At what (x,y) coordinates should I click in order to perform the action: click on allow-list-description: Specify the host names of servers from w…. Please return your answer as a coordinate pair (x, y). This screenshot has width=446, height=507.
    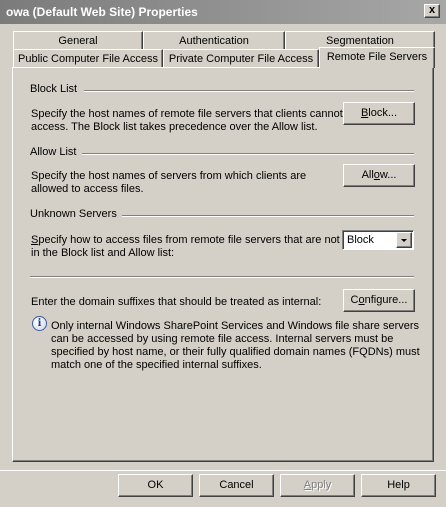
    Looking at the image, I should click on (169, 182).